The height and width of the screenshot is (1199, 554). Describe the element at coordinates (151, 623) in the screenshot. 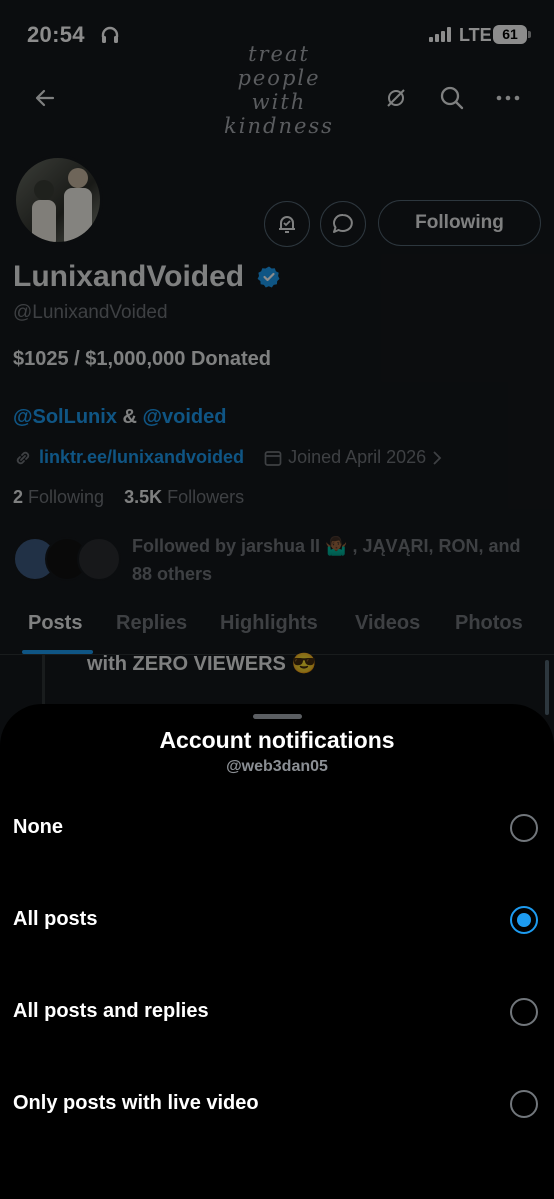

I see `tab-replies: Replies` at that location.